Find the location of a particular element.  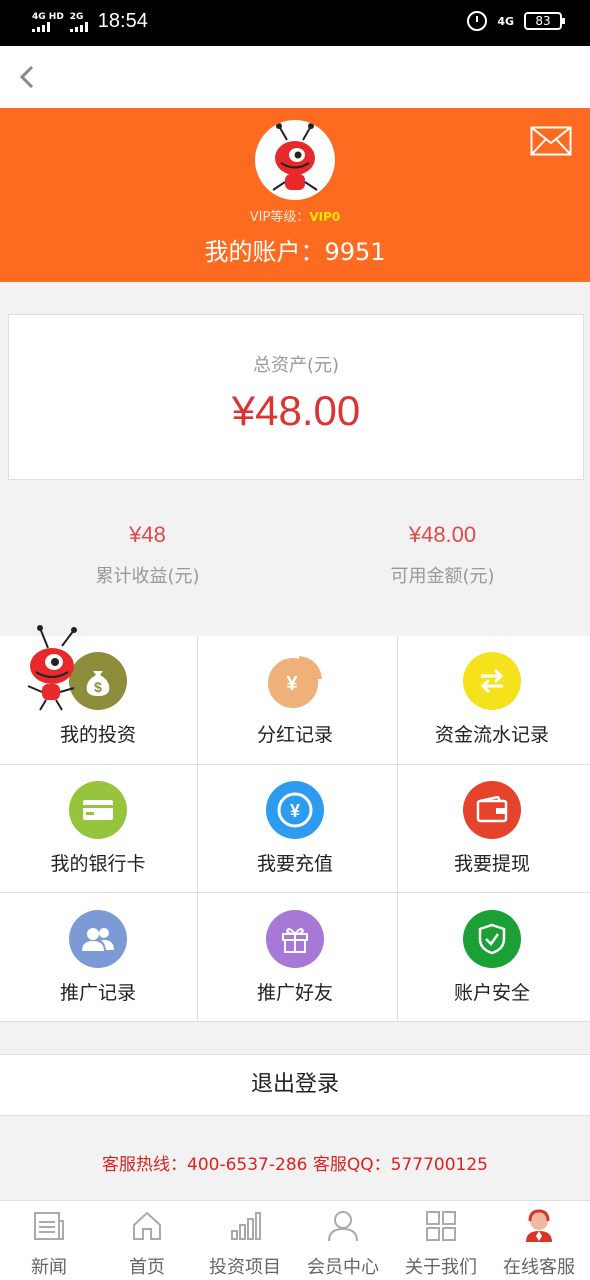

network-type: 4G HD is located at coordinates (48, 16).